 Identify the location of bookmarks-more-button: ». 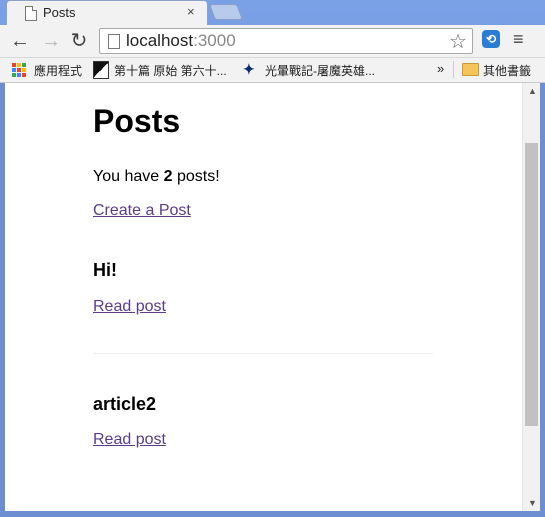
(440, 68).